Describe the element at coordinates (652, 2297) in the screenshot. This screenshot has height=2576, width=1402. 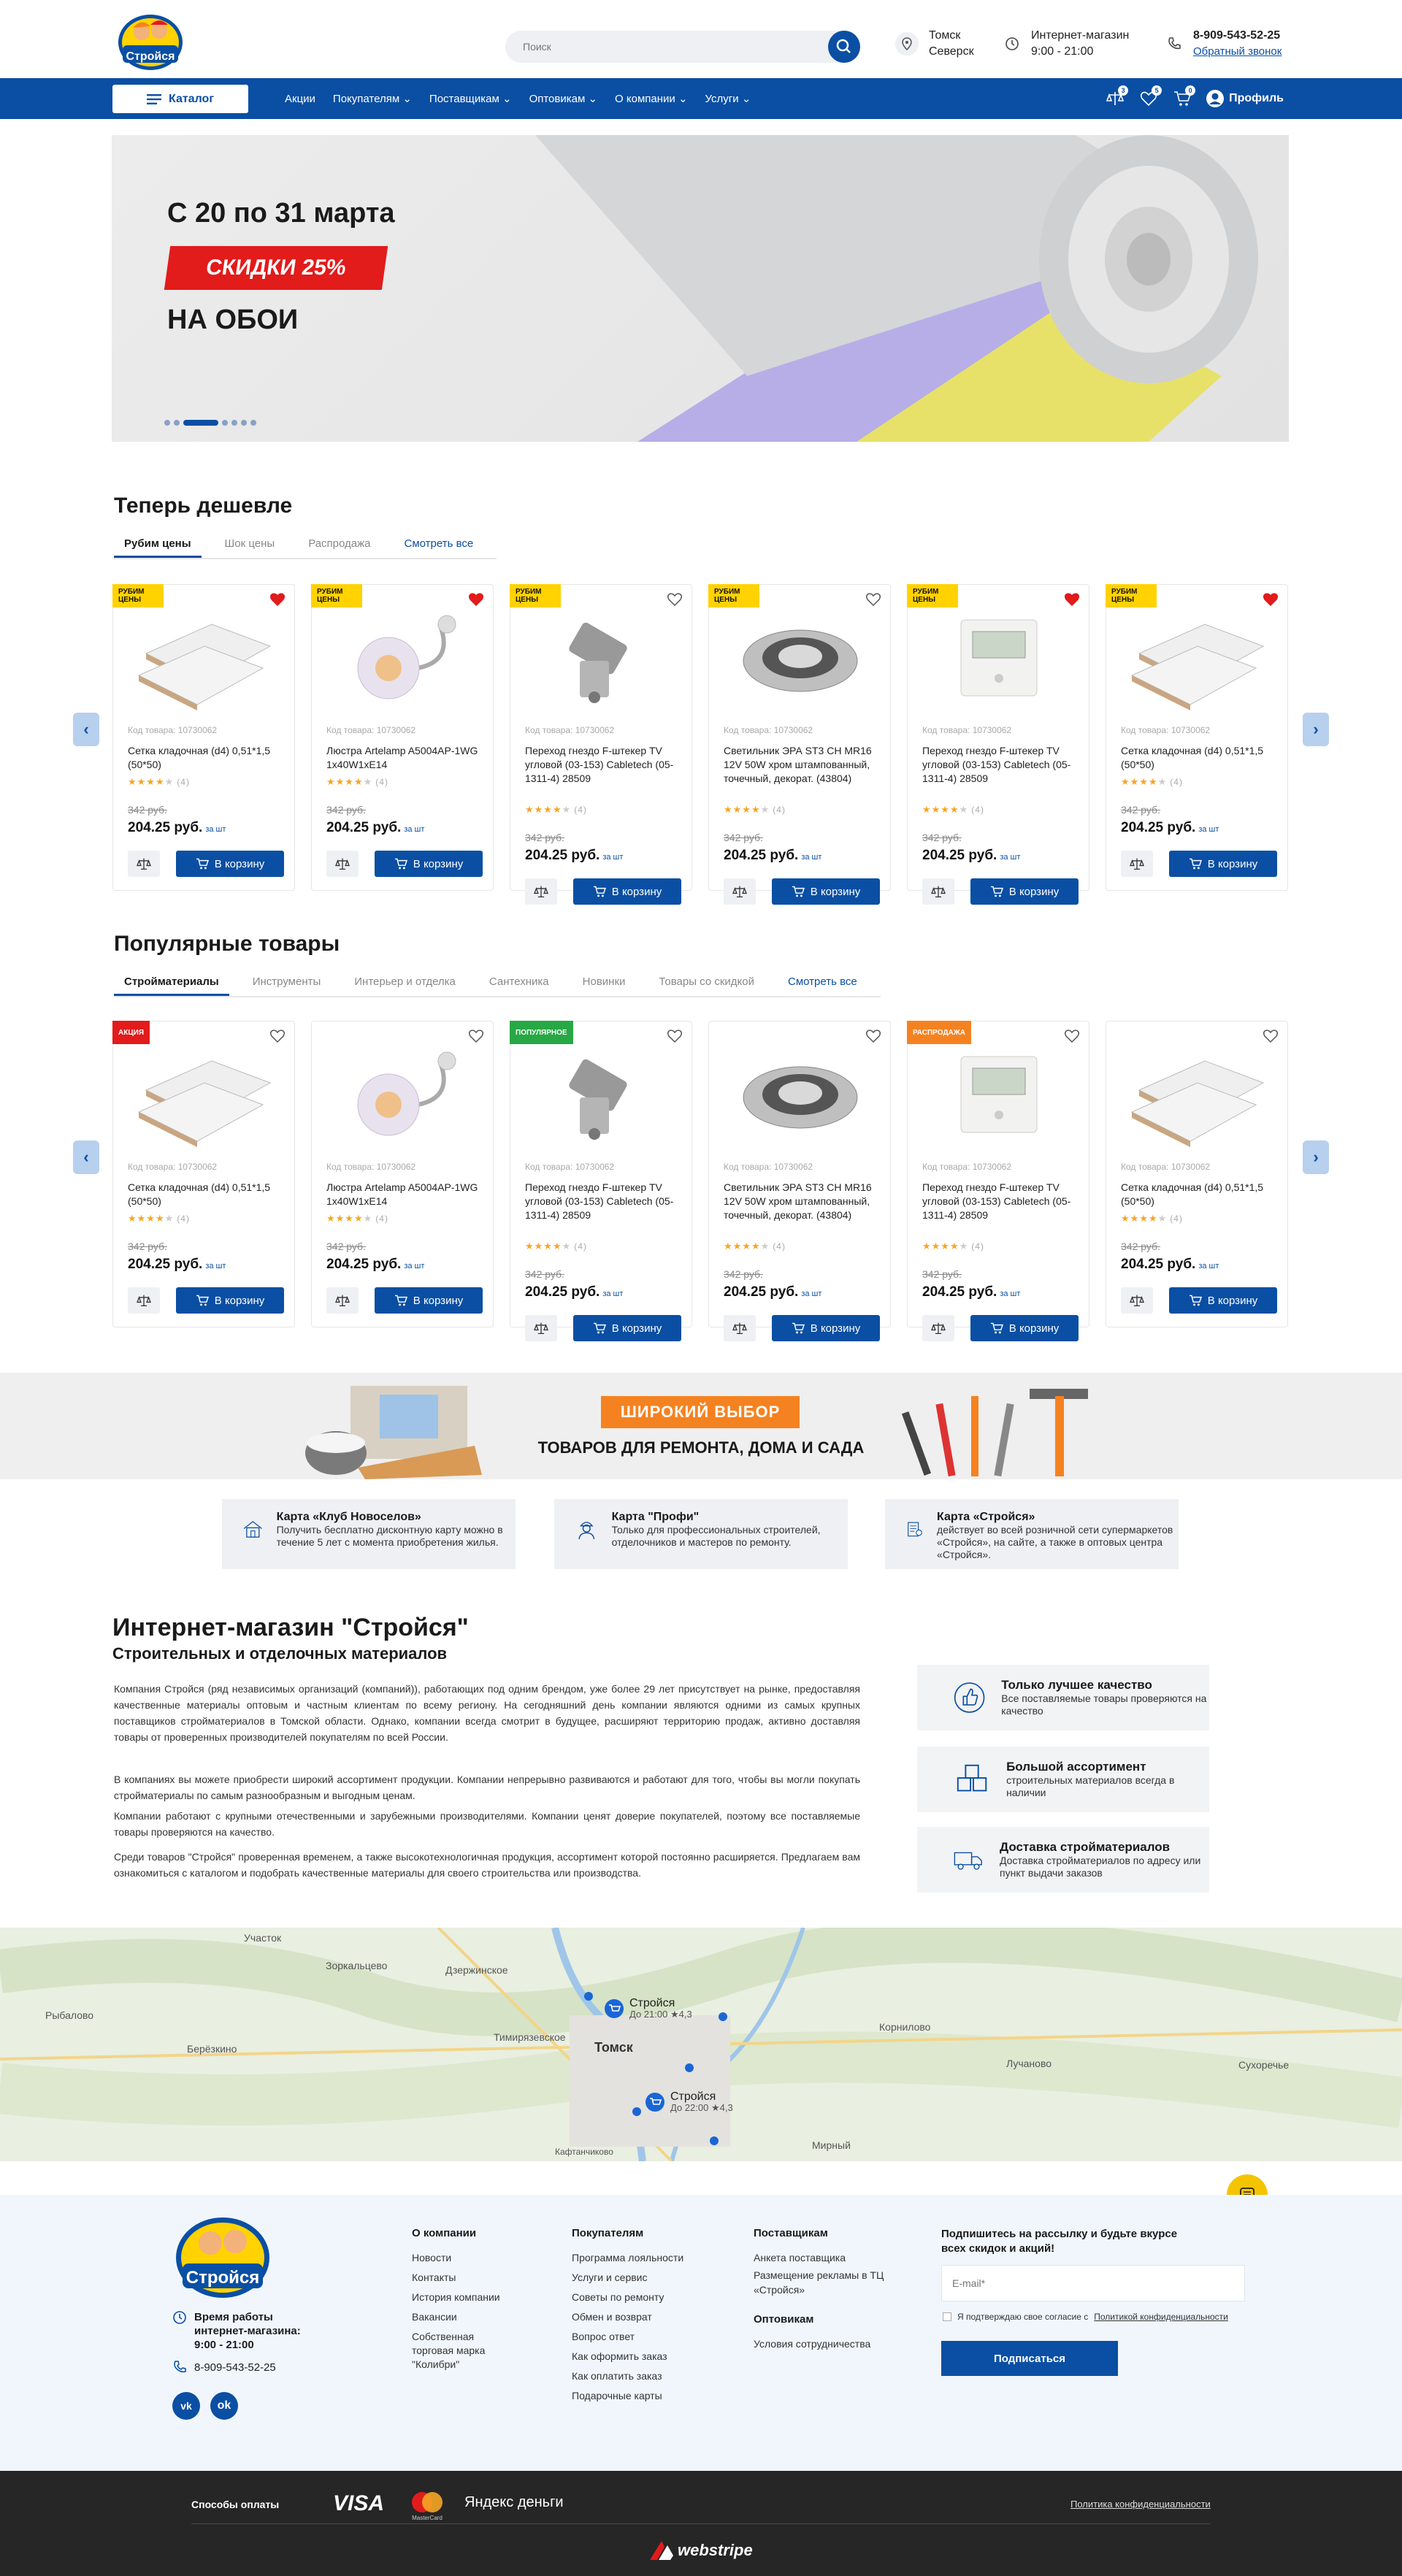
I see `footer-link: Советы по ремонту` at that location.